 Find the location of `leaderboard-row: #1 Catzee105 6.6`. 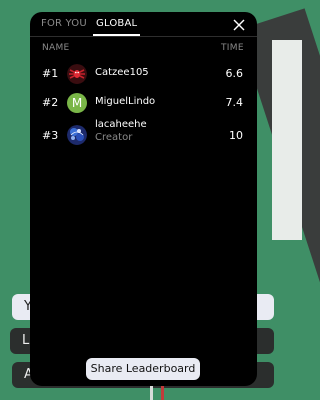

leaderboard-row: #1 Catzee105 6.6 is located at coordinates (143, 74).